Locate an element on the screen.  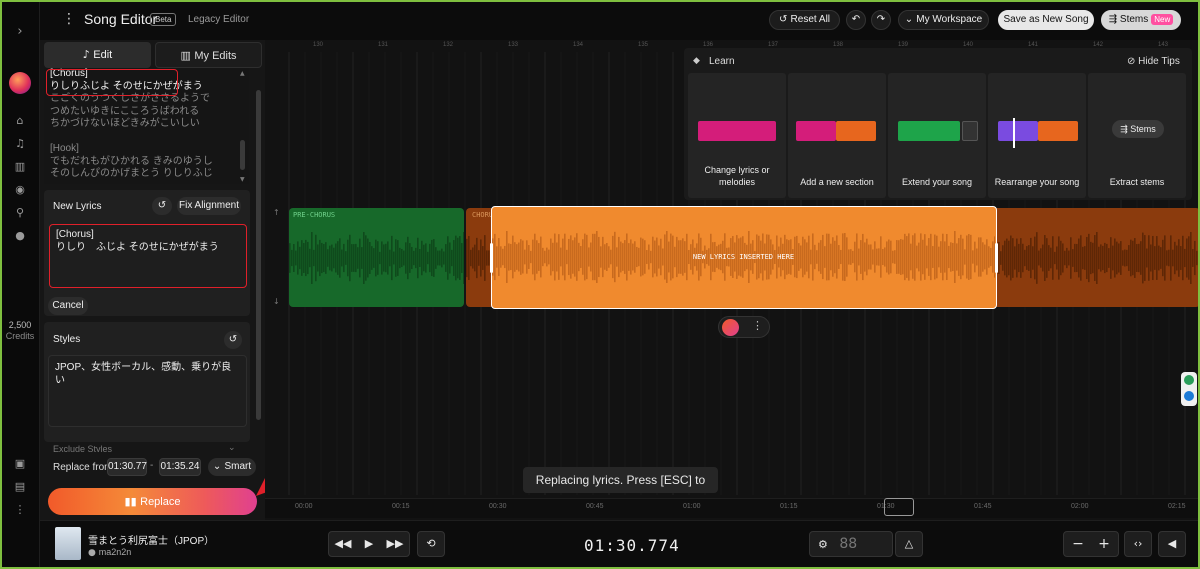
scroll-up-icon: ↑ is located at coordinates (276, 212).